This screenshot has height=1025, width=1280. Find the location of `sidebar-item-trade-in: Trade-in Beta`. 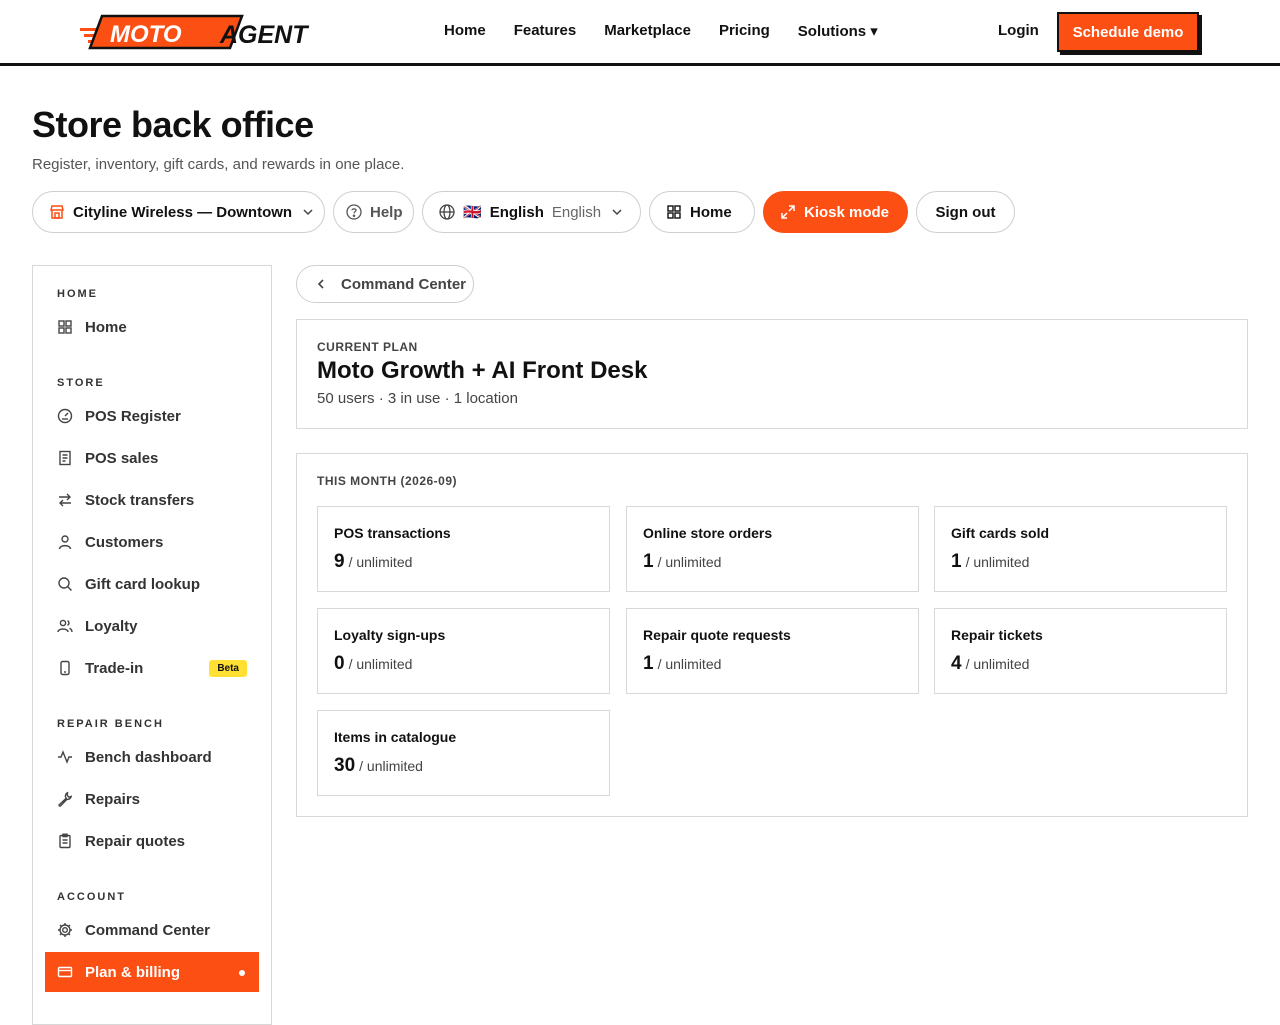

sidebar-item-trade-in: Trade-in Beta is located at coordinates (152, 668).